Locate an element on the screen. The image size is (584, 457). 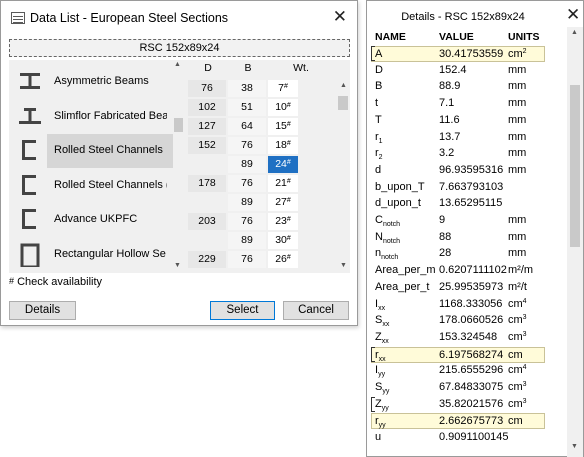
property-row: Syy 67.84833075 cm3 is located at coordinates (467, 388).